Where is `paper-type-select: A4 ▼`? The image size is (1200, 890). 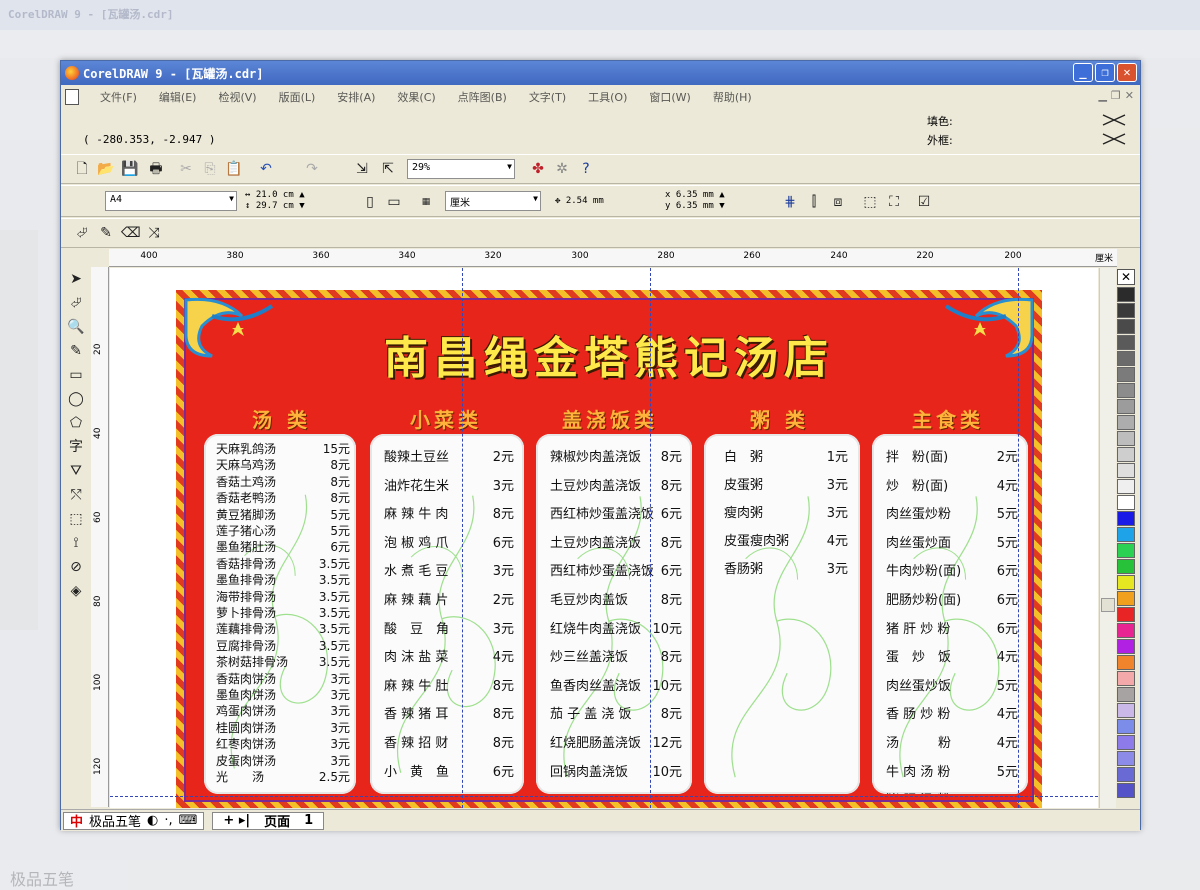
paper-type-select: A4 ▼ is located at coordinates (171, 201).